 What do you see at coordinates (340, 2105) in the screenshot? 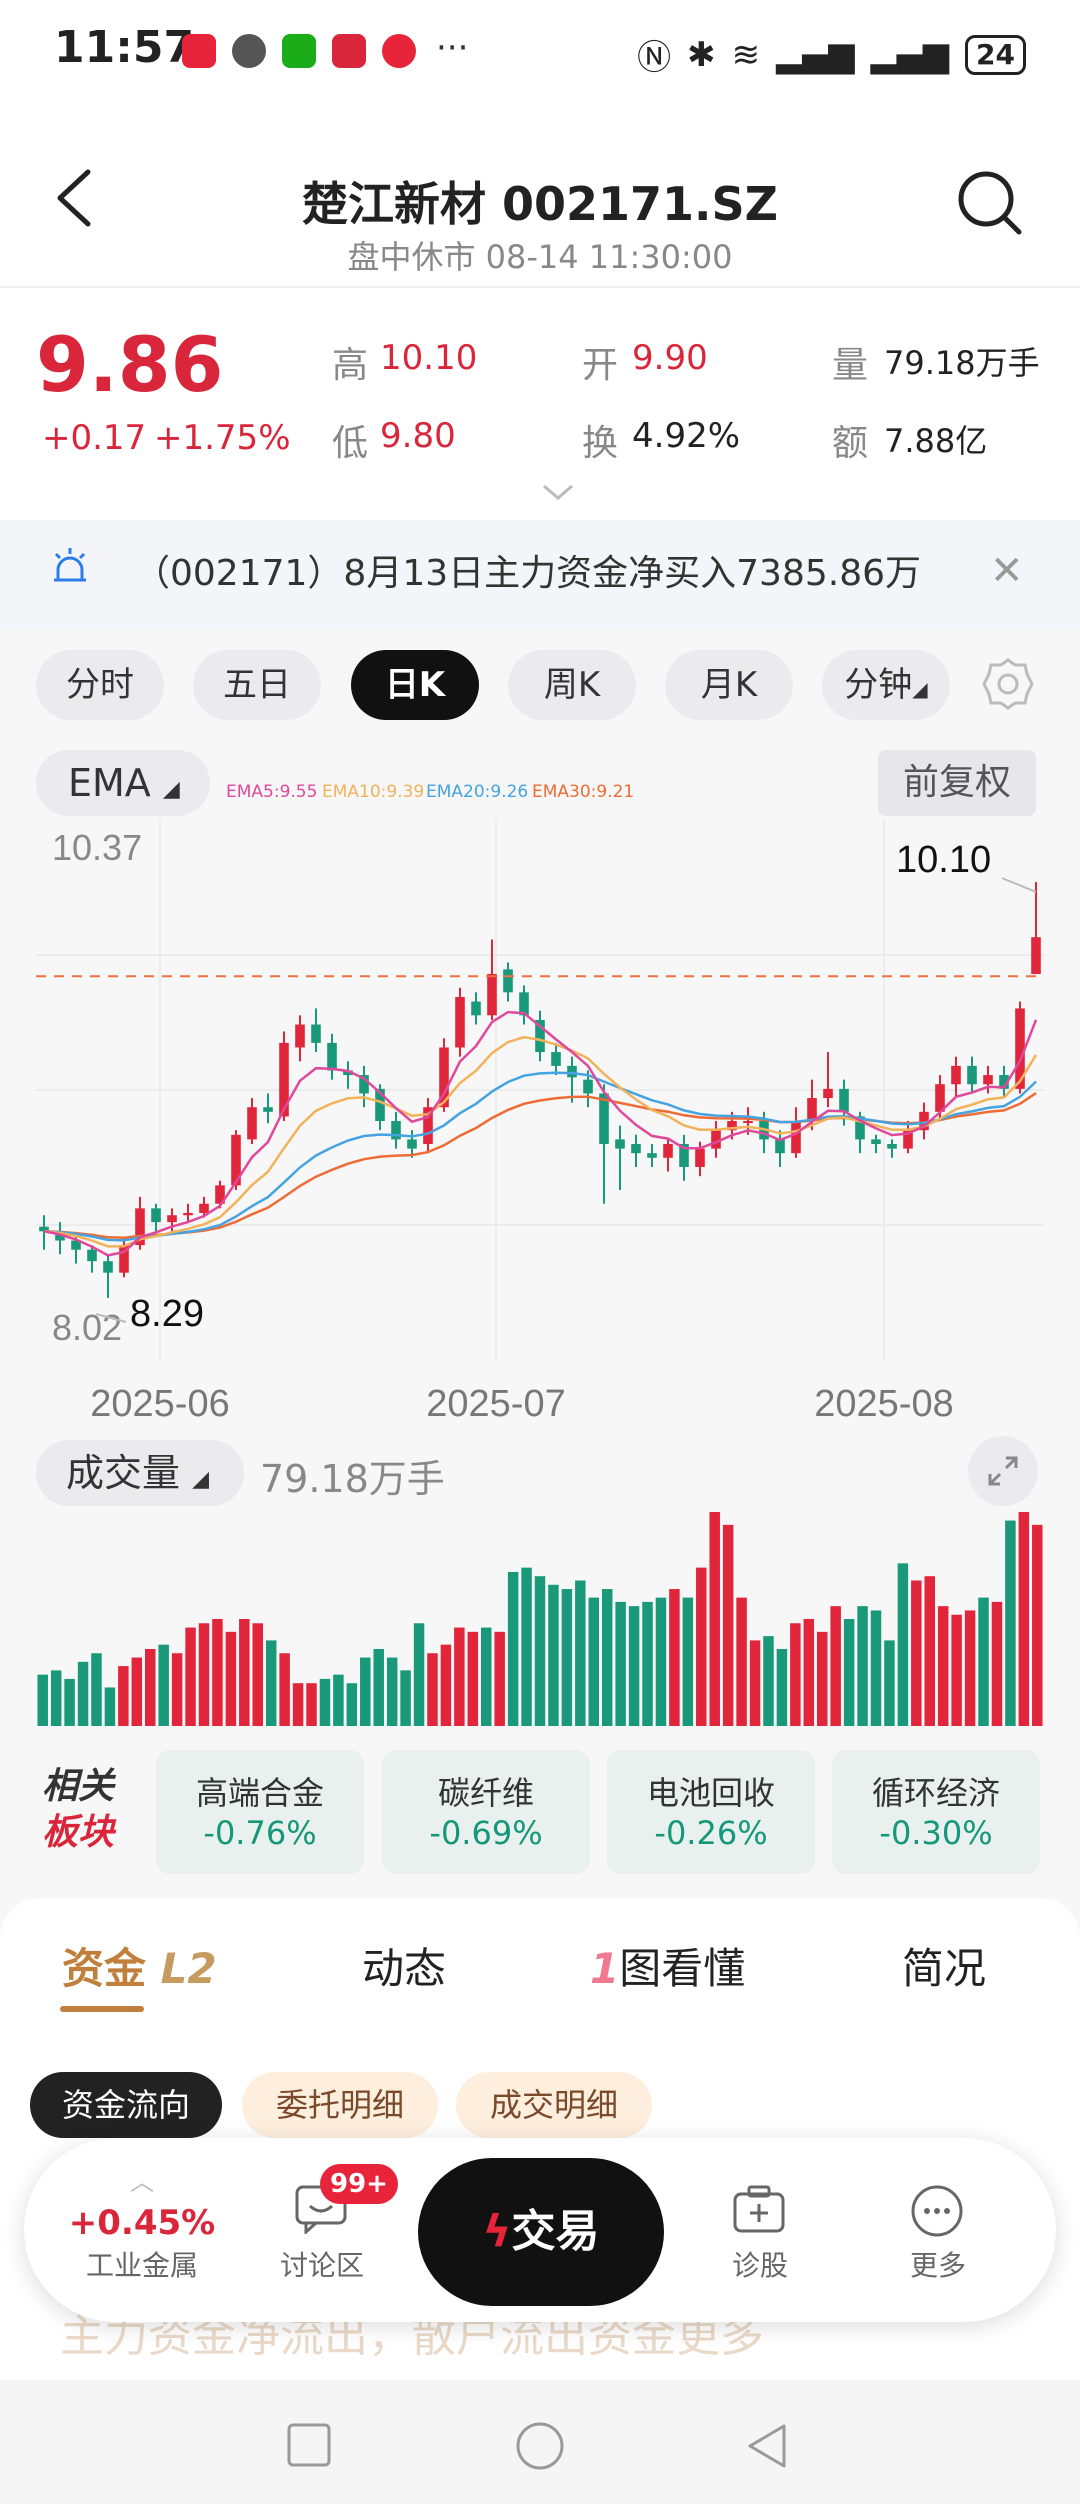
I see `subtab-order-detail: 委托明细` at bounding box center [340, 2105].